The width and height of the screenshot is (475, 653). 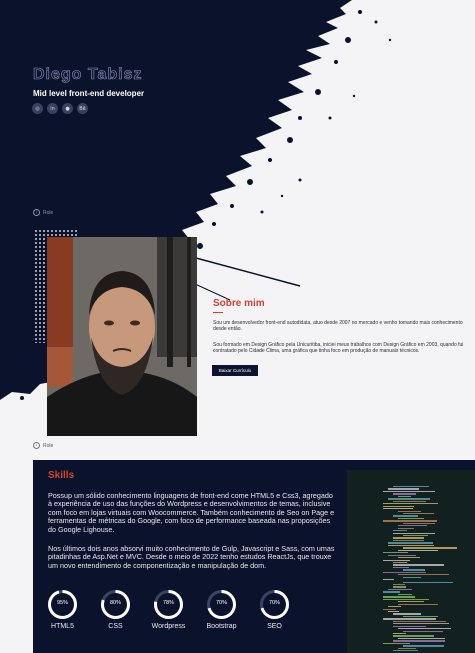 What do you see at coordinates (274, 626) in the screenshot?
I see `gauge-label: SEO` at bounding box center [274, 626].